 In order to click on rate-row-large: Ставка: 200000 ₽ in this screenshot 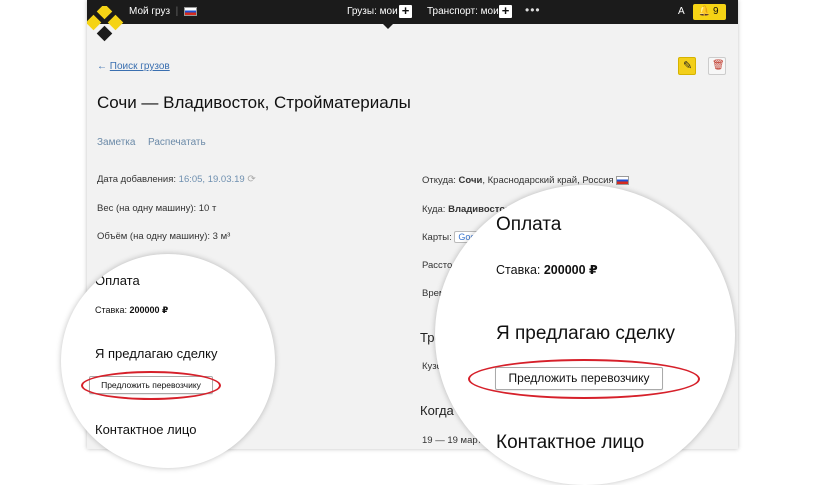, I will do `click(547, 269)`.